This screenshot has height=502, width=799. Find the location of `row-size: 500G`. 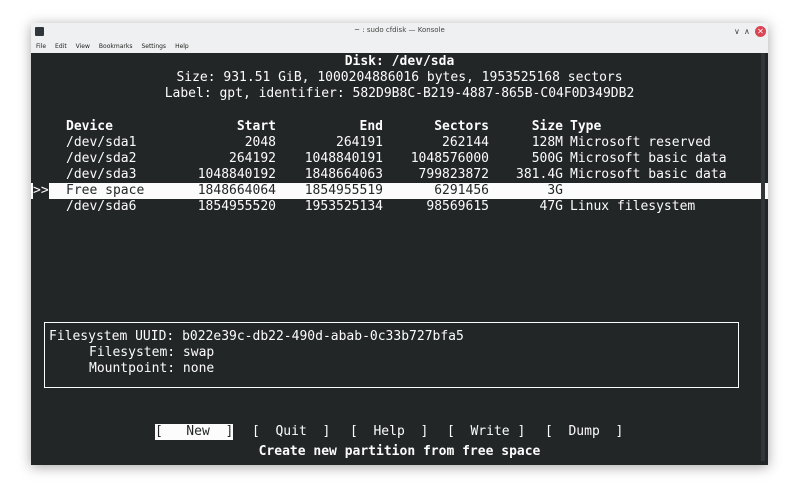

row-size: 500G is located at coordinates (547, 158).